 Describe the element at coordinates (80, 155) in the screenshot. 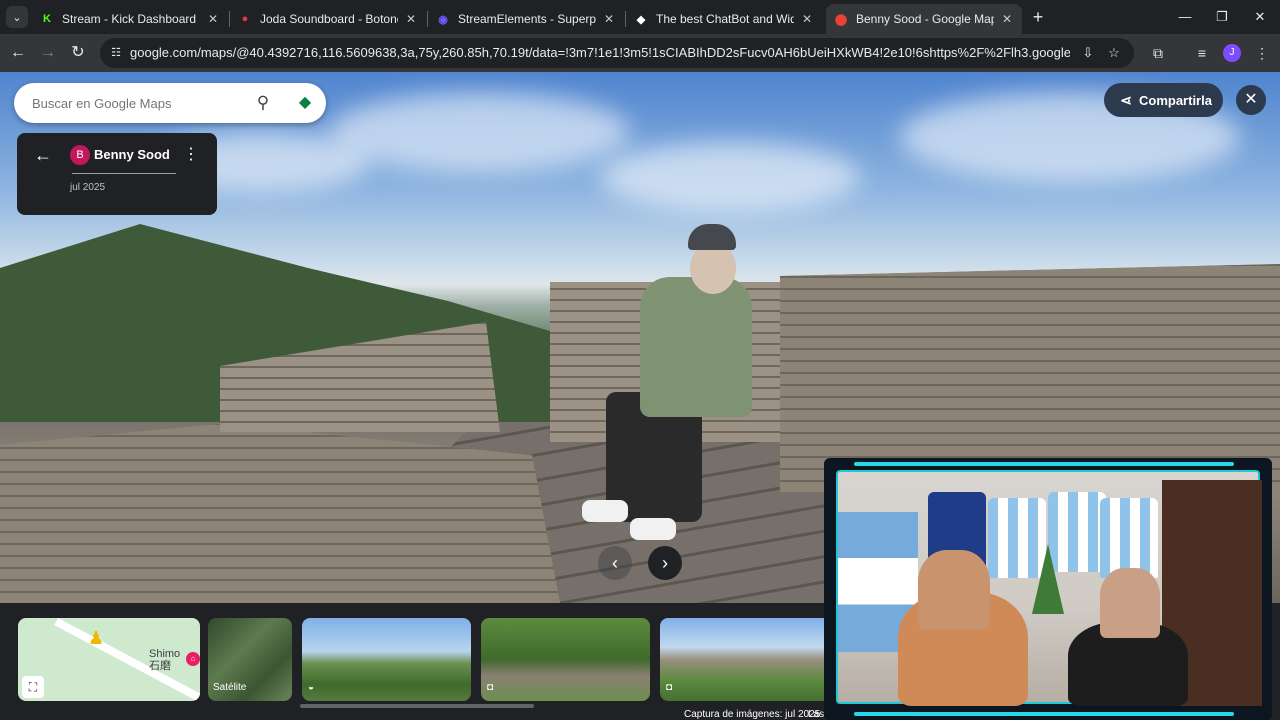

I see `author-avatar: B` at that location.